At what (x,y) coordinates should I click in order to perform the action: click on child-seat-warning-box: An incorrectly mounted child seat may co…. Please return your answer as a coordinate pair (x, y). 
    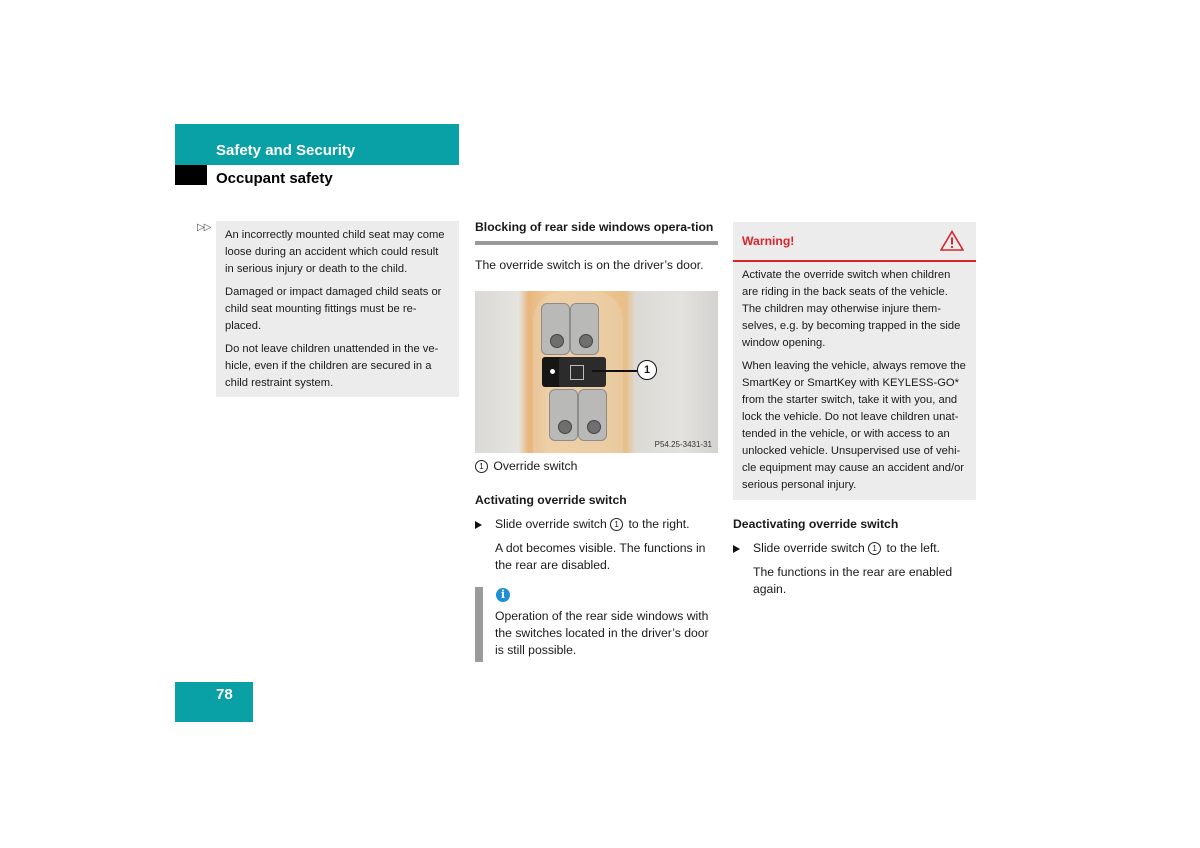
    Looking at the image, I should click on (337, 309).